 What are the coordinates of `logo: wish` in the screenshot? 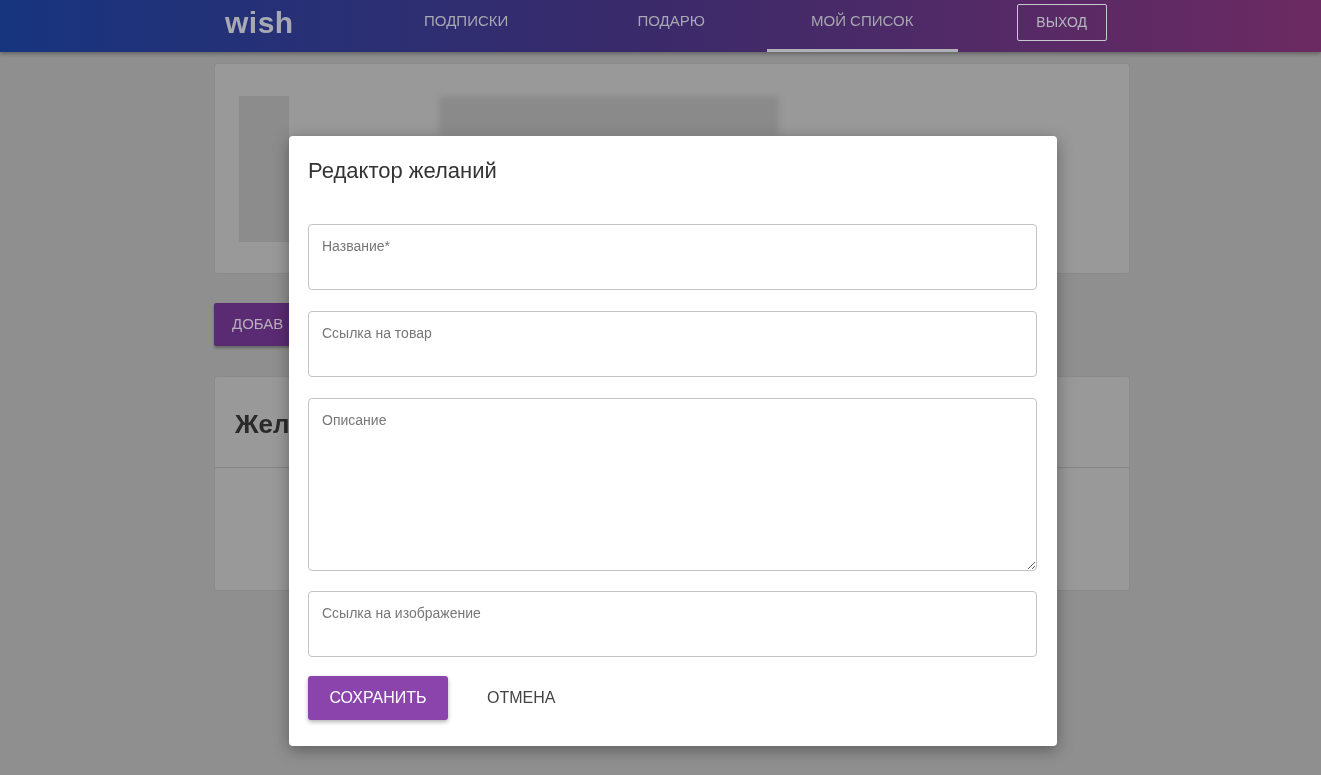 It's located at (259, 26).